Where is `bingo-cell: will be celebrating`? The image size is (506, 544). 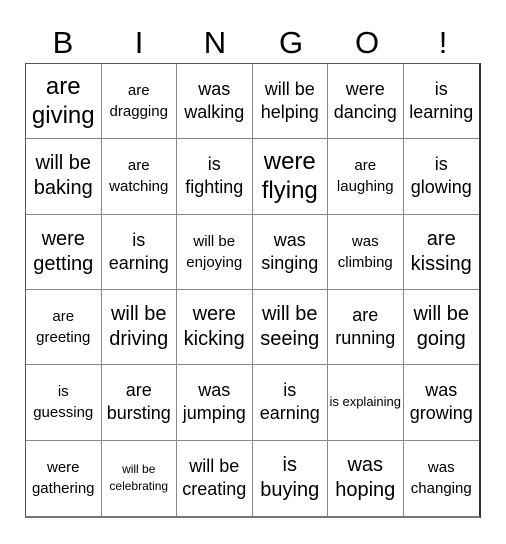
bingo-cell: will be celebrating is located at coordinates (139, 478).